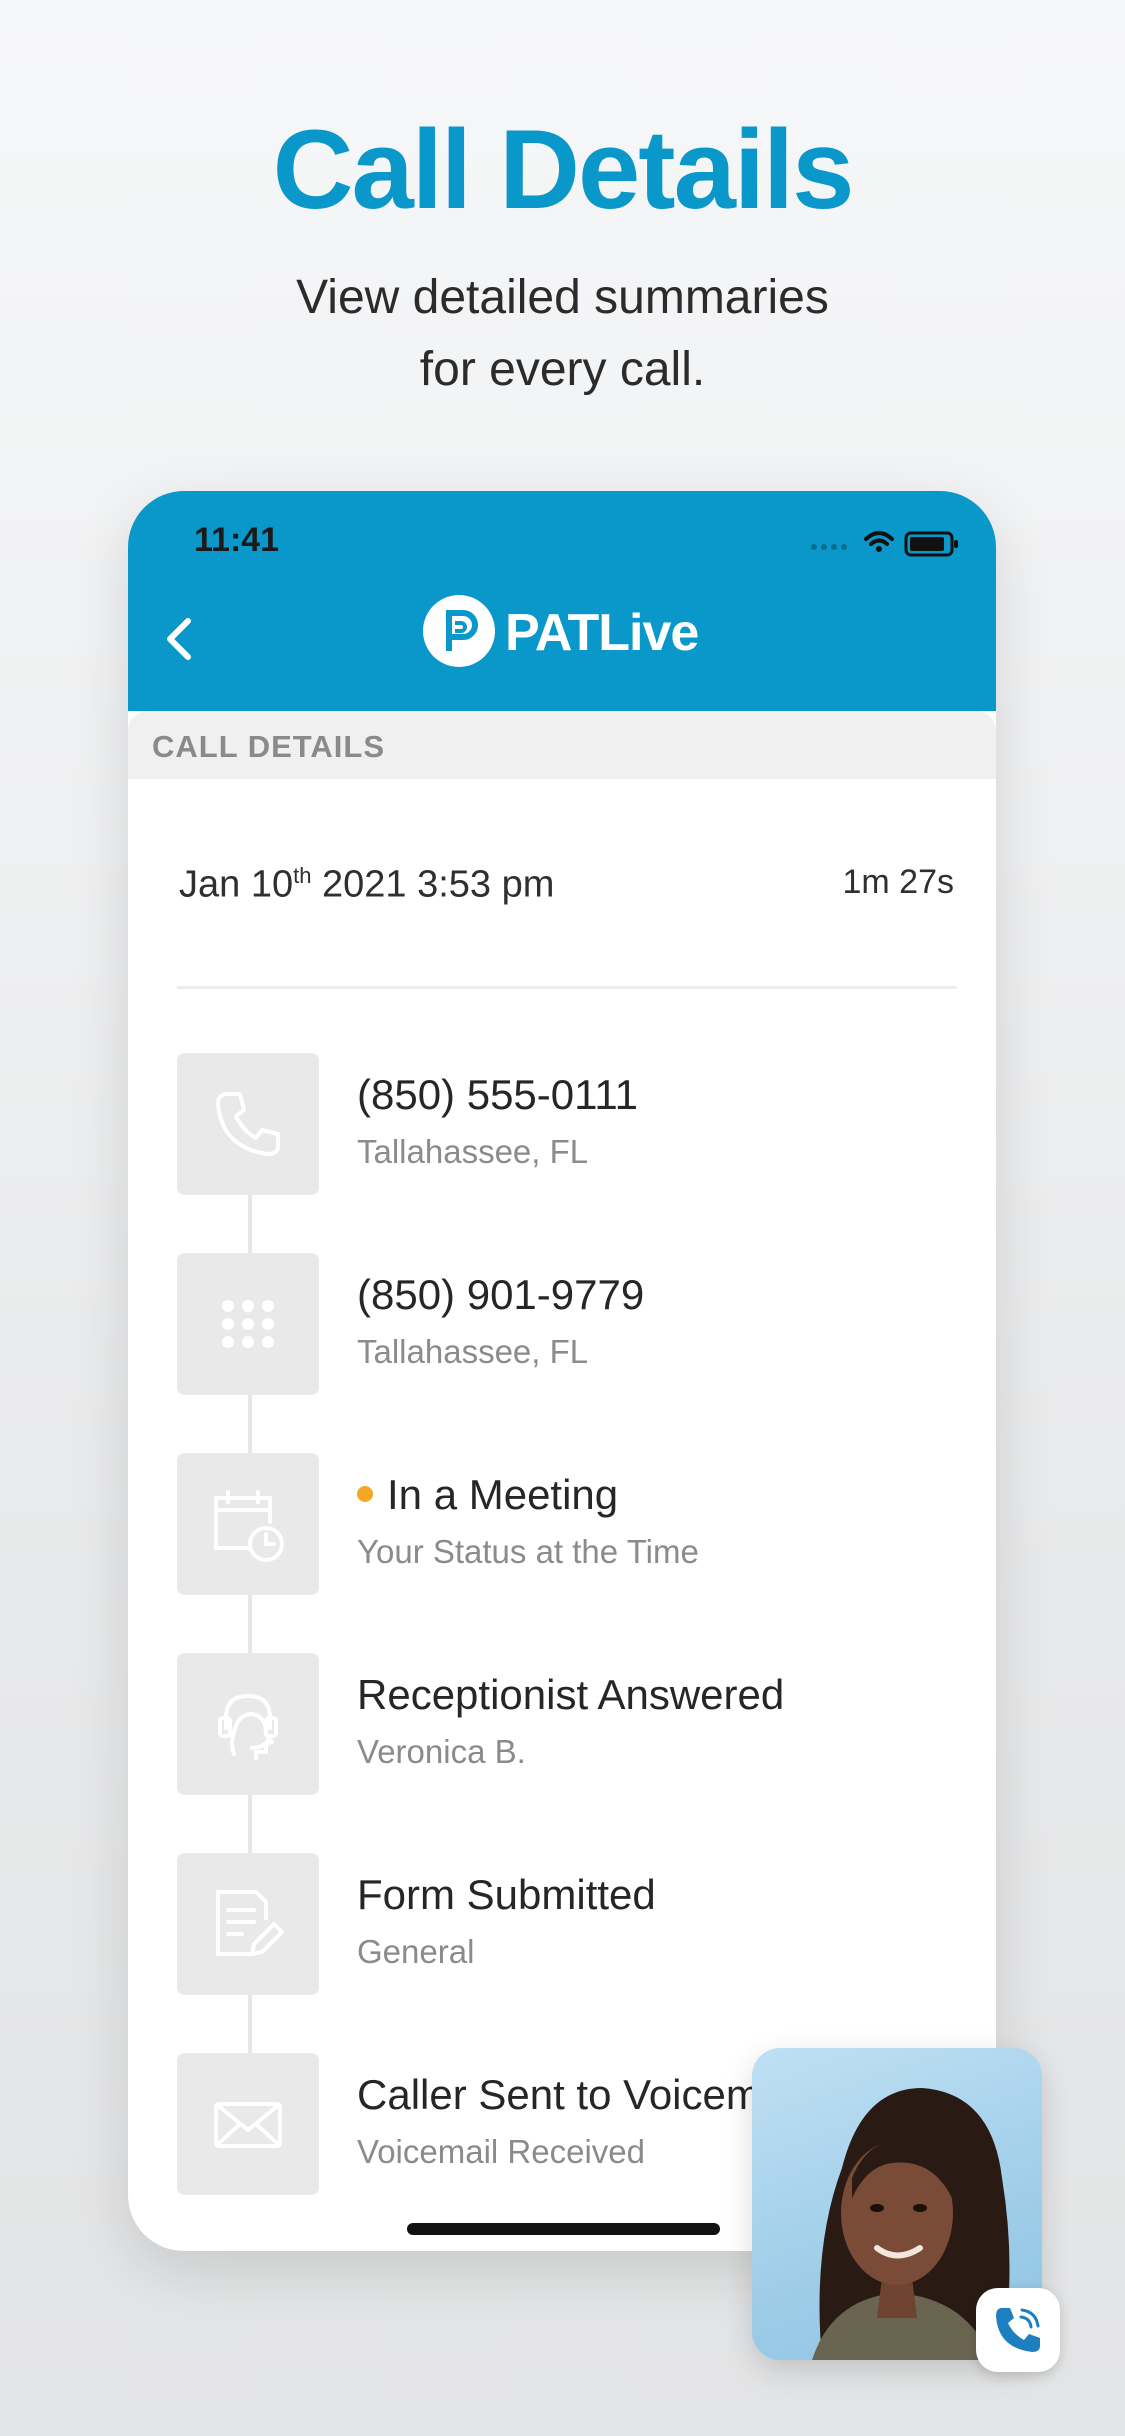 The image size is (1125, 2436). Describe the element at coordinates (562, 369) in the screenshot. I see `subheadline-line-2: for every call.` at that location.